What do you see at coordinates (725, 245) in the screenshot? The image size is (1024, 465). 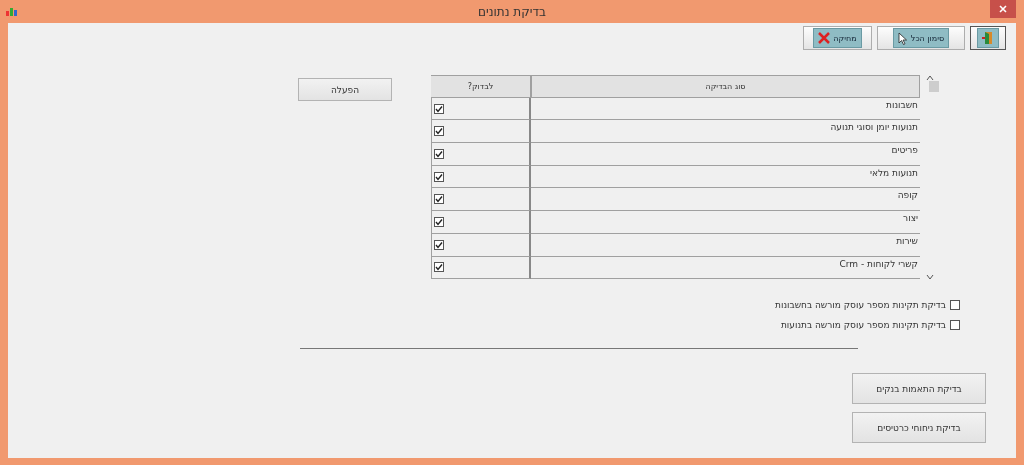 I see `table-cell: שירות` at bounding box center [725, 245].